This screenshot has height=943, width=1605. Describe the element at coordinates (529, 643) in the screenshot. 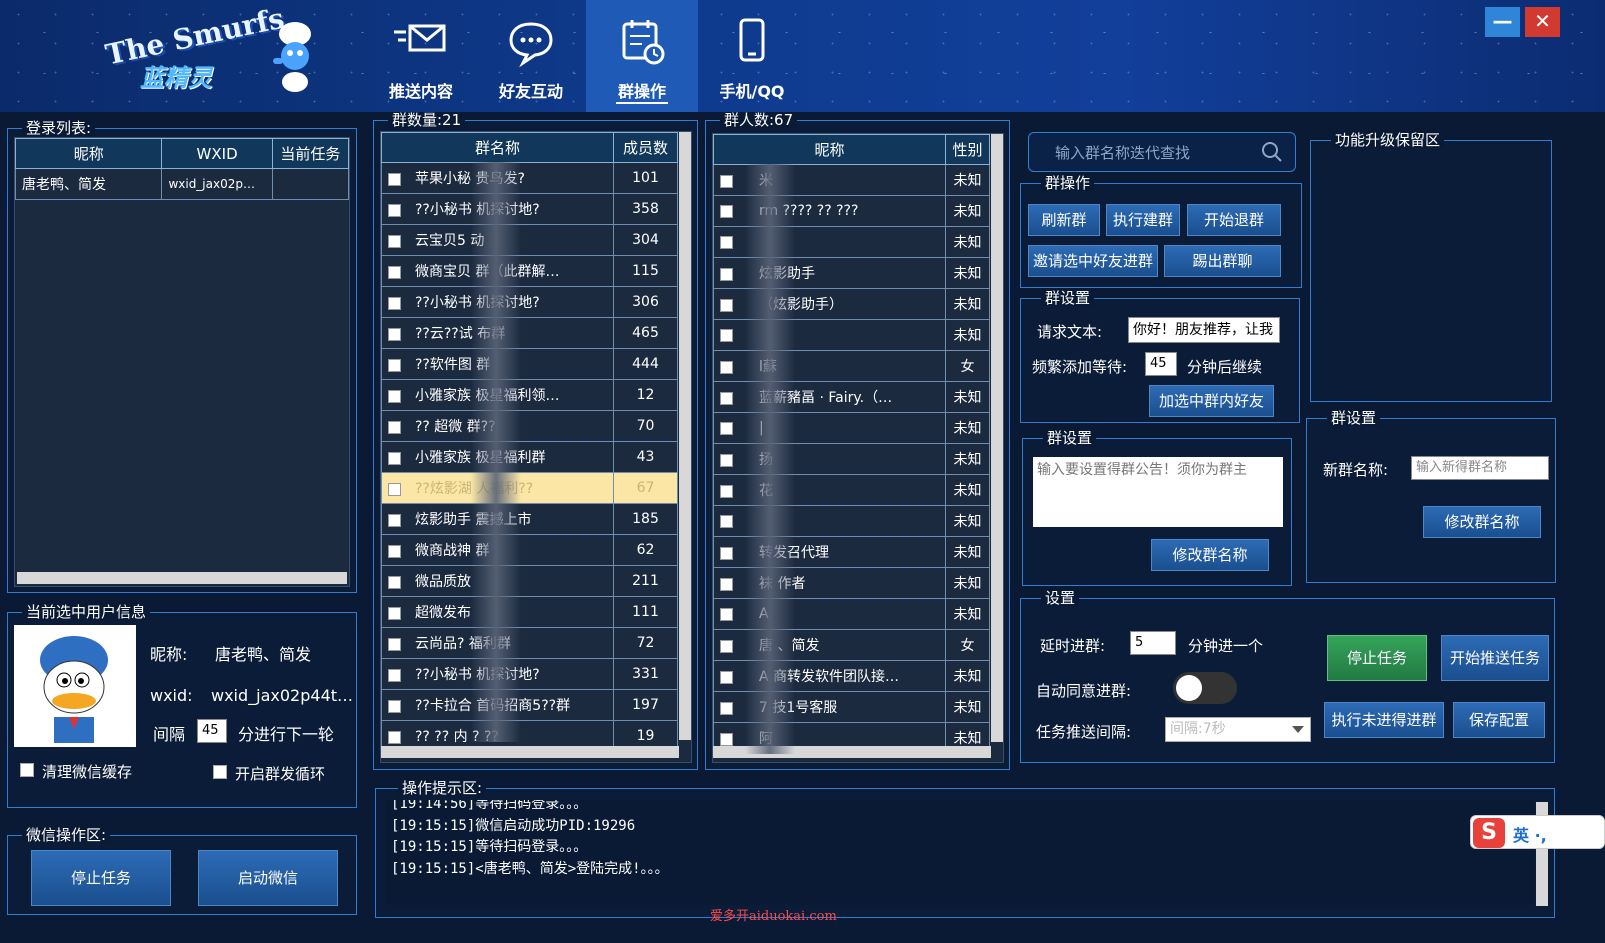

I see `table-row: 云尚品? 福利群 72` at that location.